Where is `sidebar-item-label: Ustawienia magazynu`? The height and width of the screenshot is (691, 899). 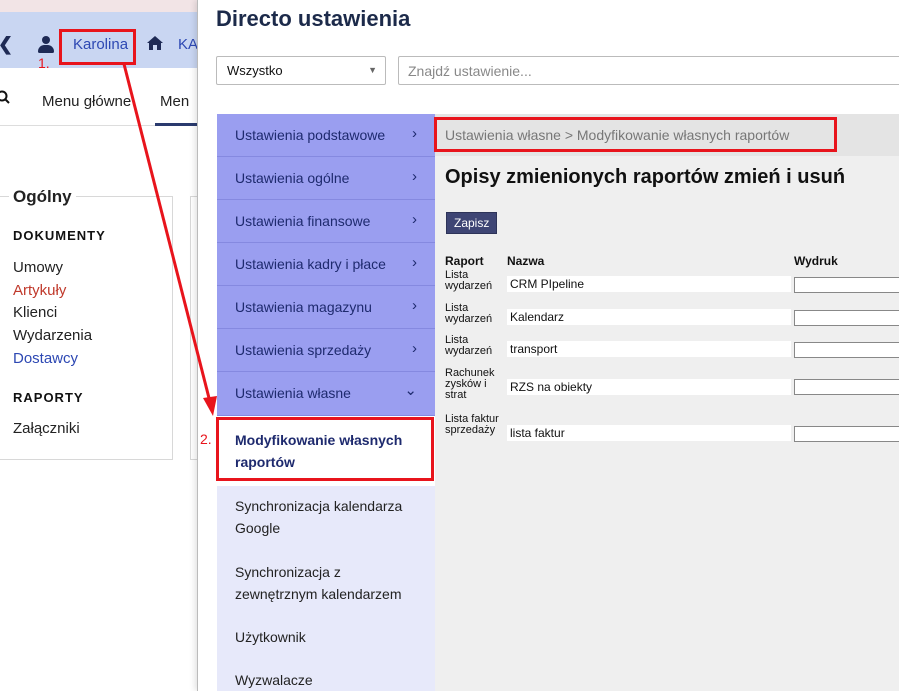
sidebar-item-label: Ustawienia magazynu is located at coordinates (303, 307).